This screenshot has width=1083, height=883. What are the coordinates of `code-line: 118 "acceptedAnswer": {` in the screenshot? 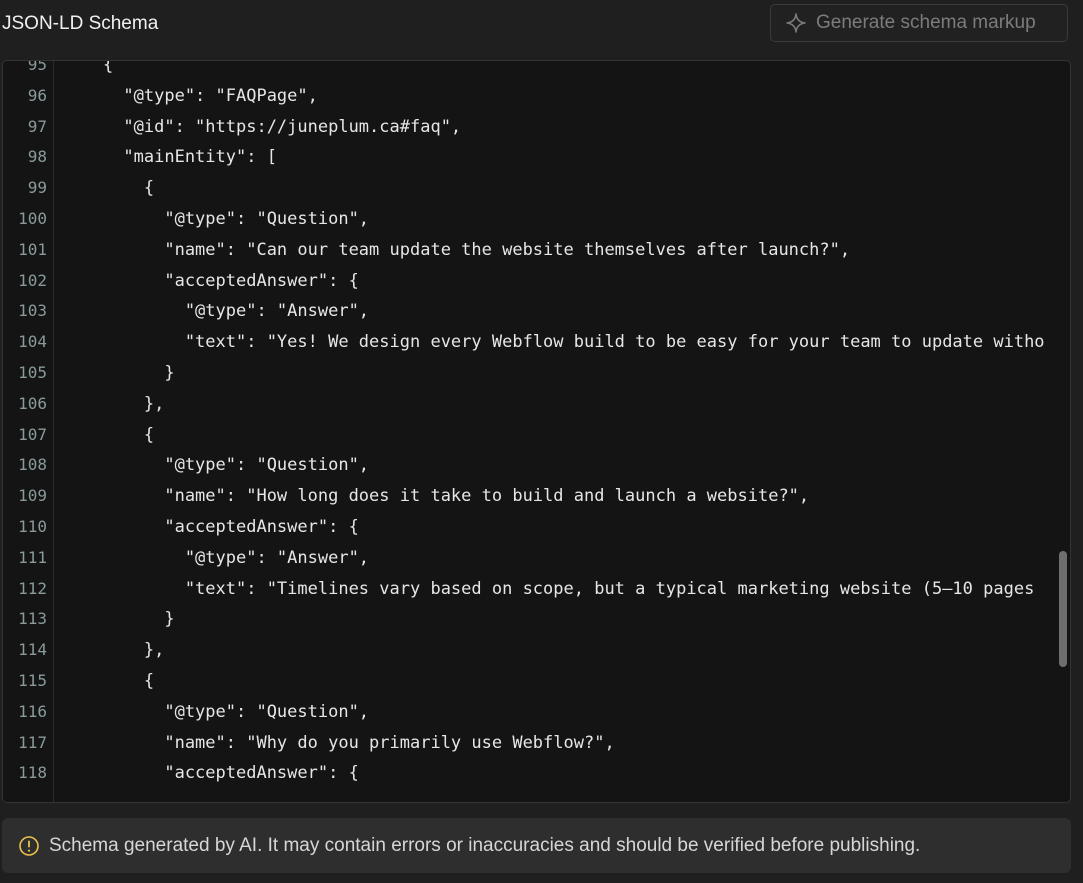 It's located at (536, 773).